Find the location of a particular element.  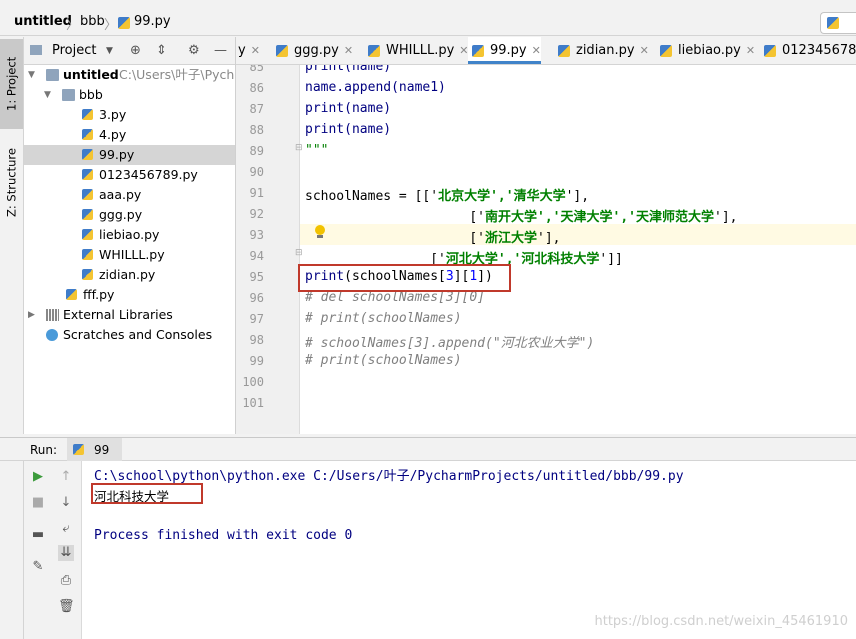

tree-item: WHILLL.py is located at coordinates (129, 255).